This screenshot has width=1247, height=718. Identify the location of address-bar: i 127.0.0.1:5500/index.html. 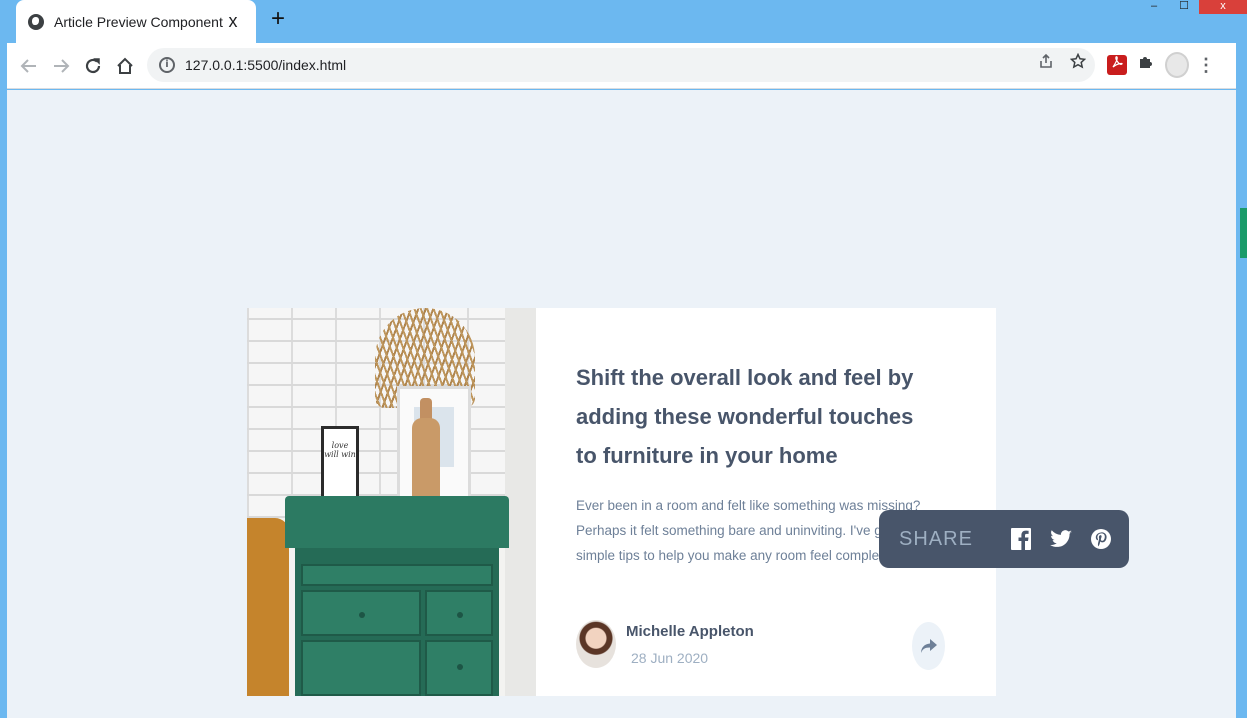
(621, 65).